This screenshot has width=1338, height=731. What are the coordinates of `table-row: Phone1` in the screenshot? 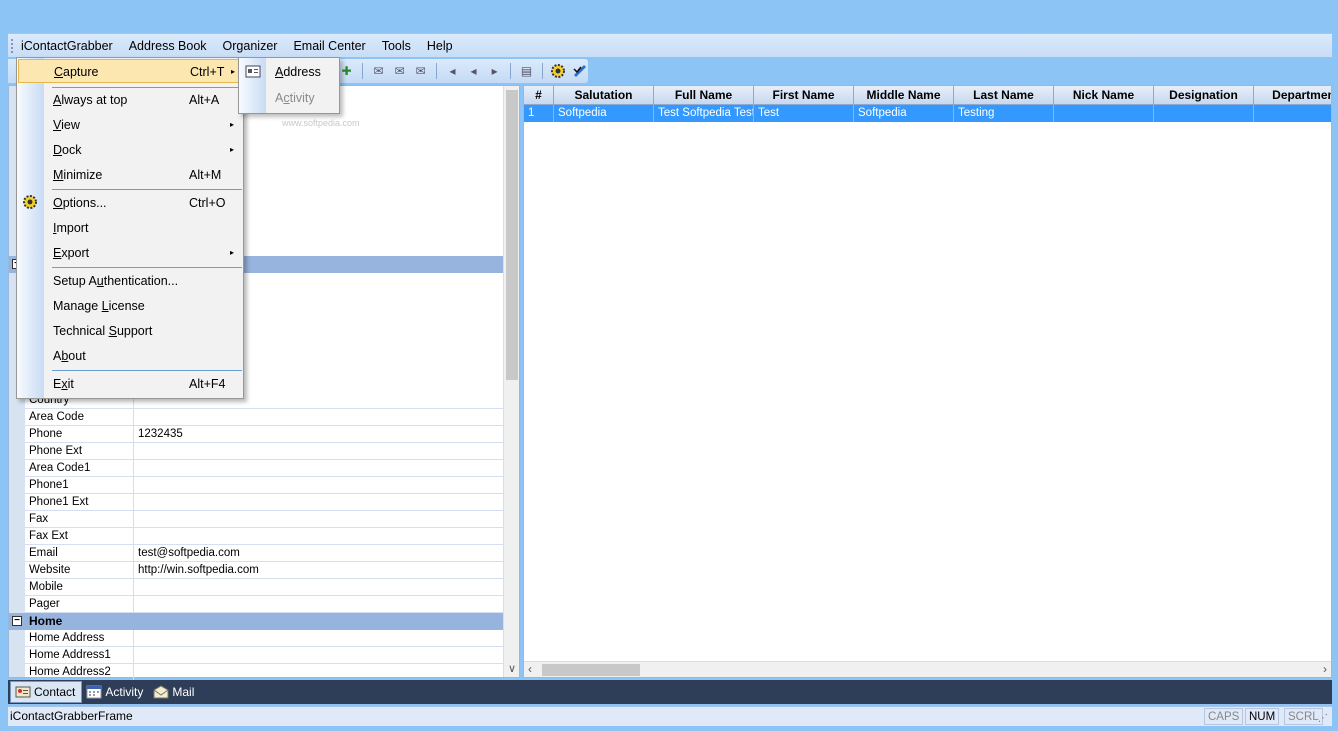 It's located at (265, 485).